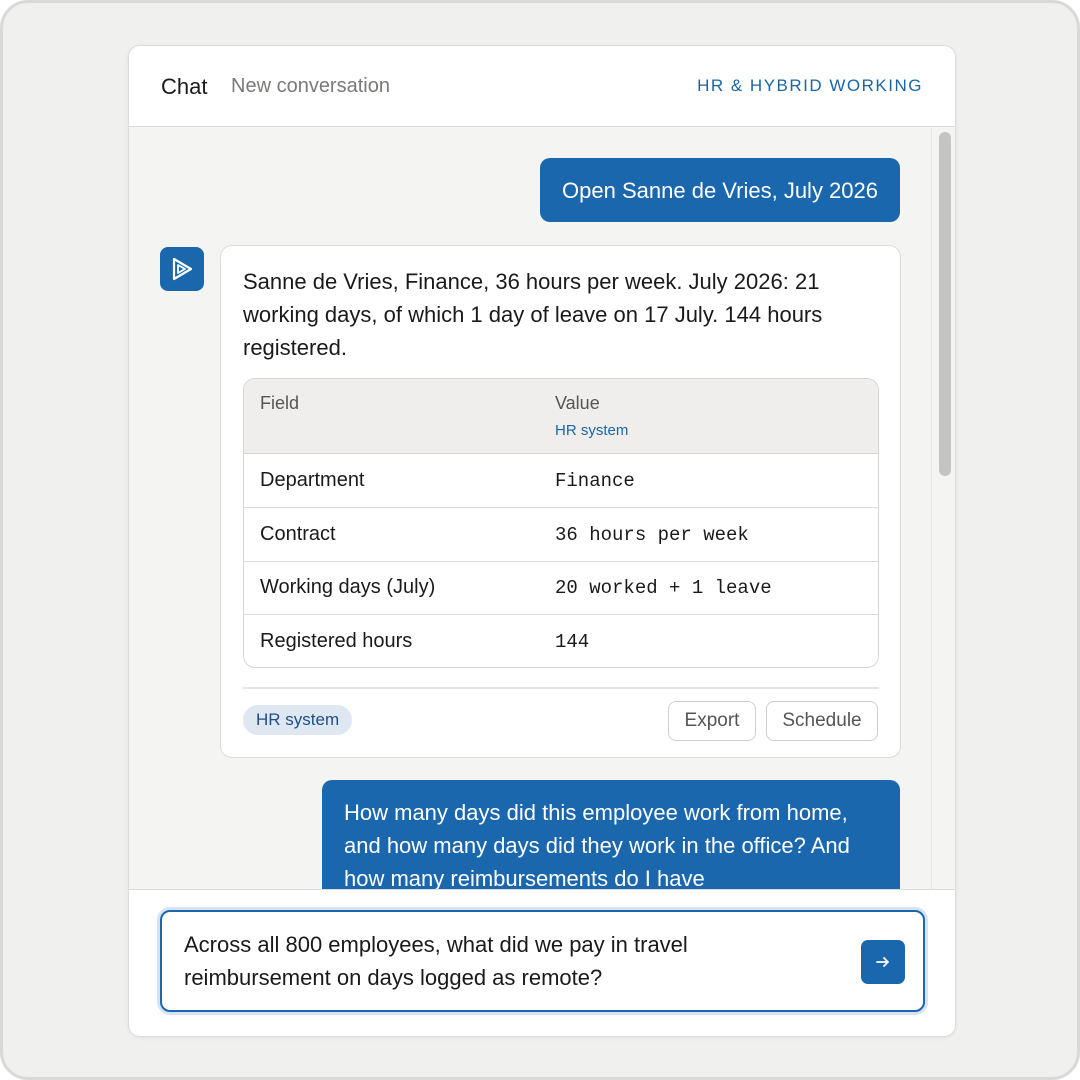  I want to click on table-cell-value: Finance, so click(595, 481).